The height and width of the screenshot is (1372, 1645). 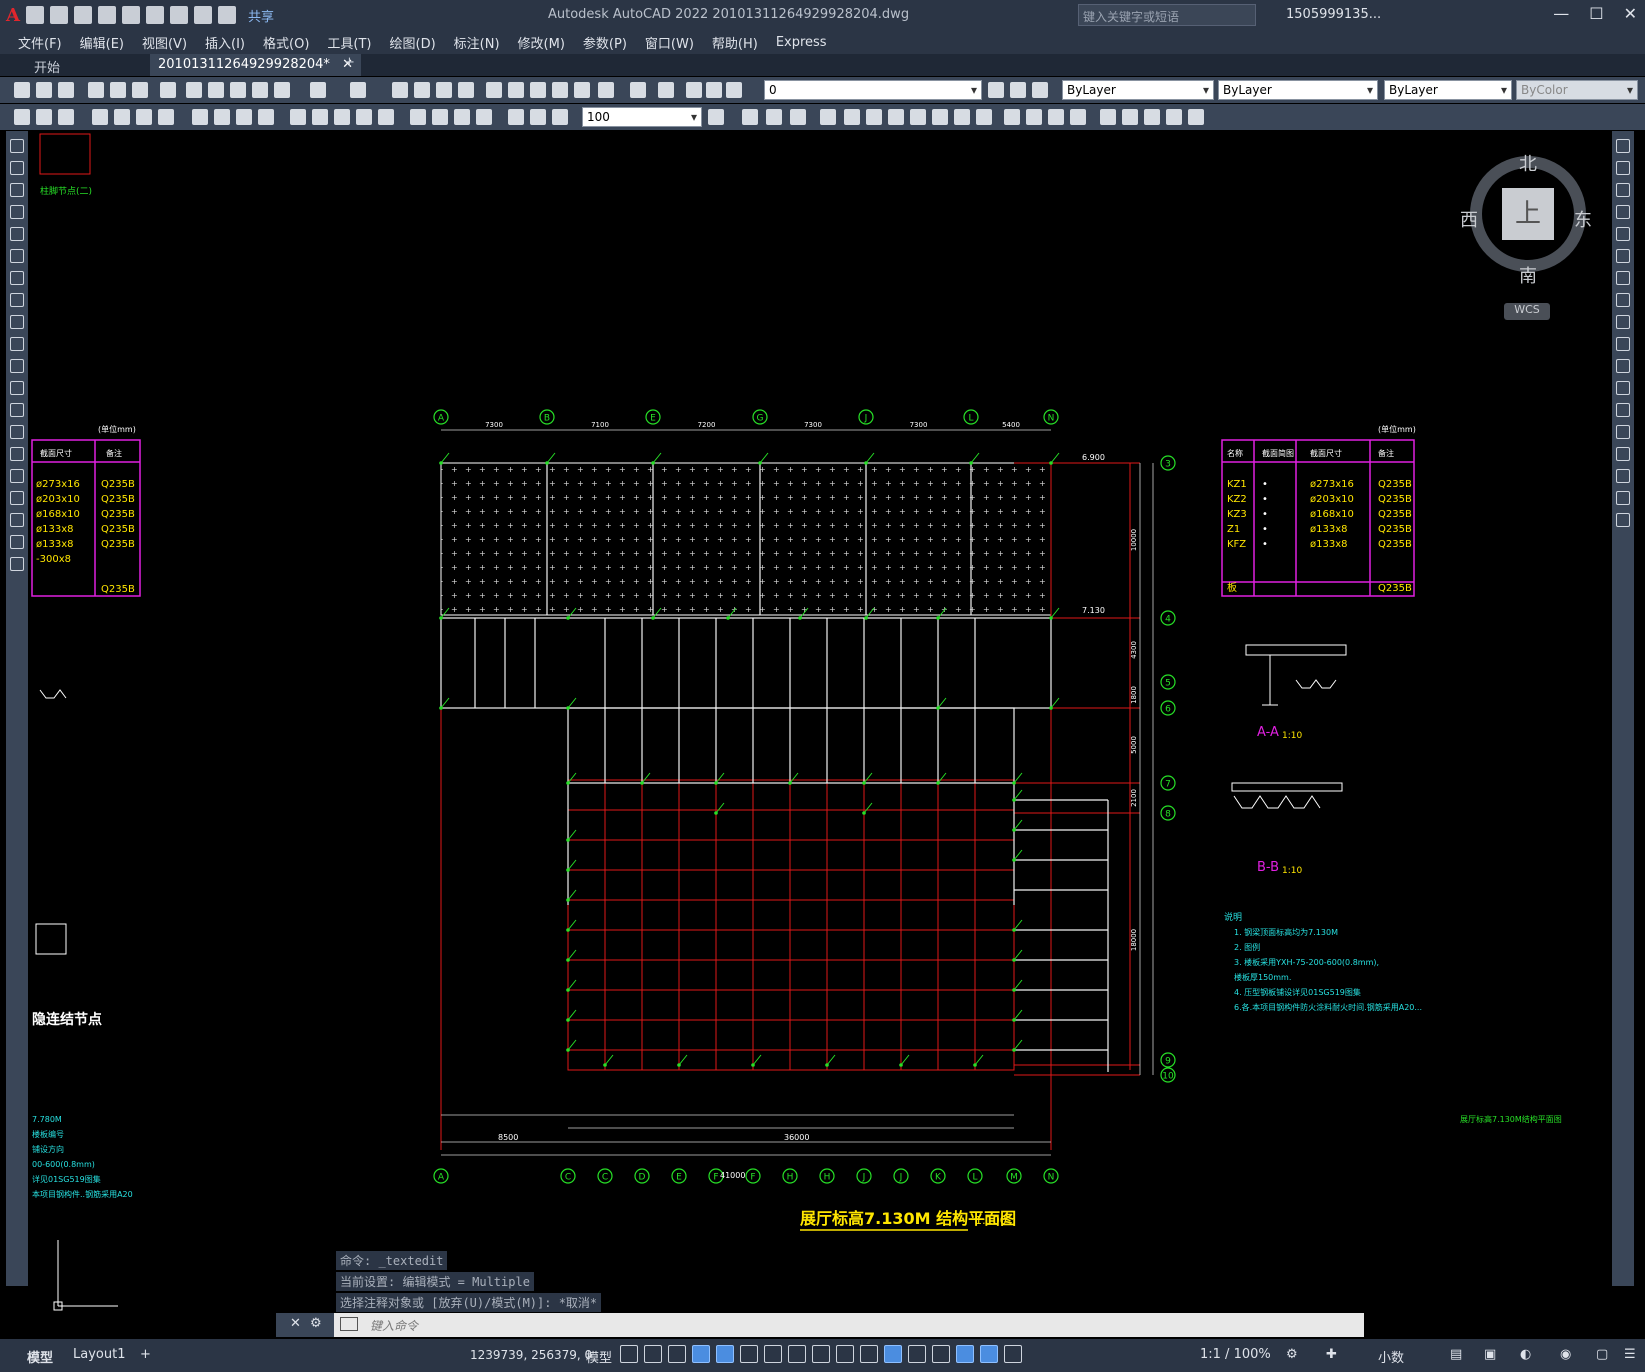 I want to click on make-current-icon, so click(x=996, y=90).